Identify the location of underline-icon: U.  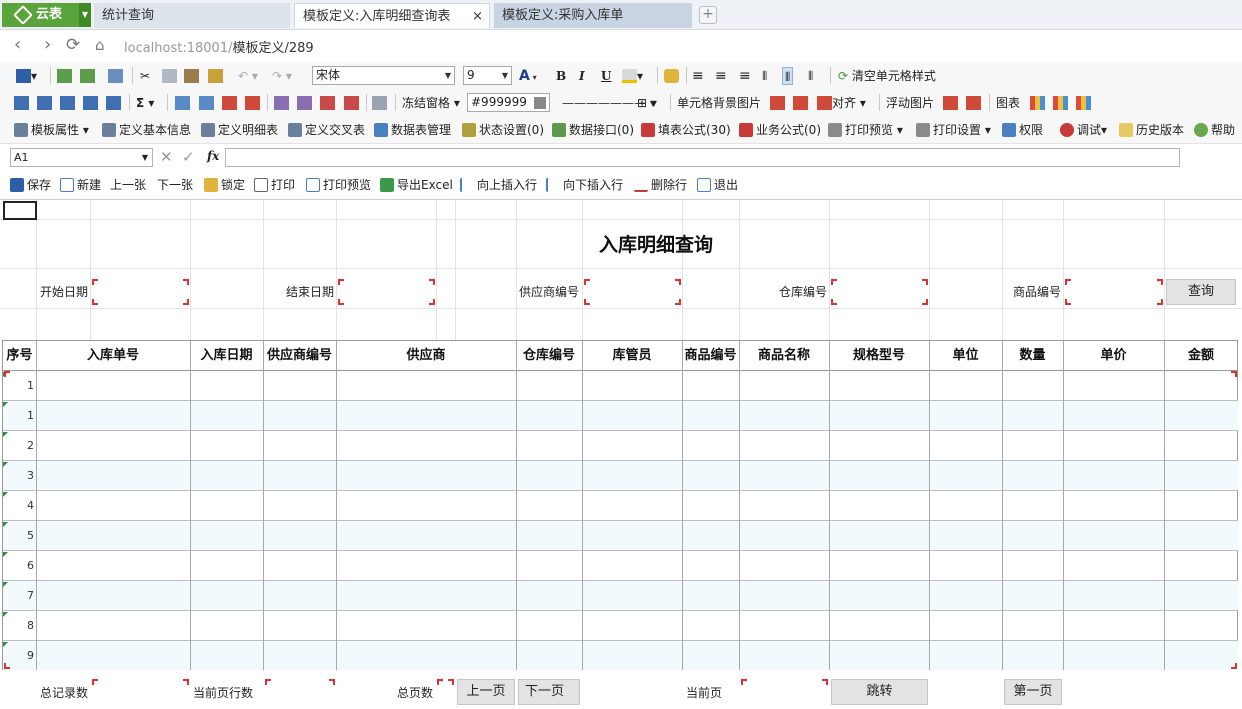
(606, 76).